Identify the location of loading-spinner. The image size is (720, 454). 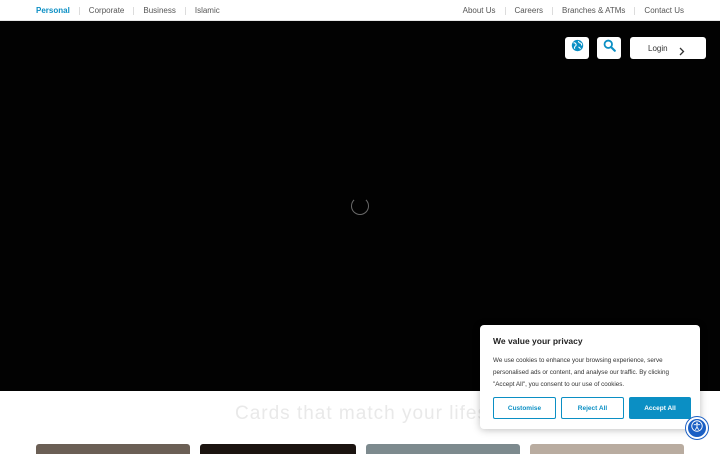
(360, 206).